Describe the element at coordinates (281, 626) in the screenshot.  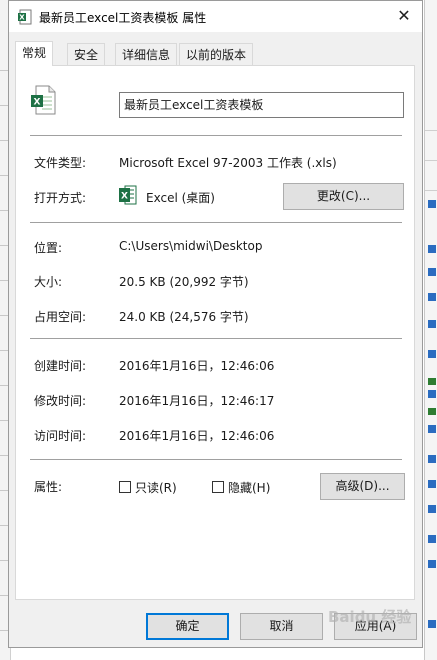
I see `cancel-button: 取消` at that location.